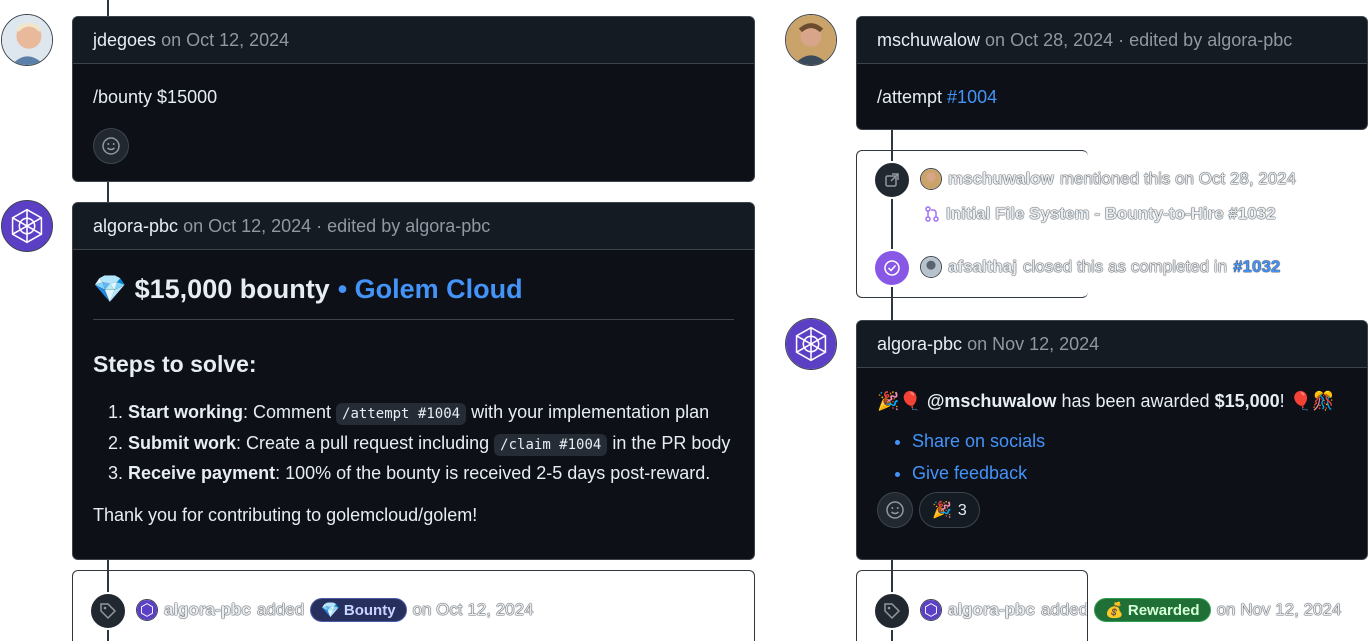 This screenshot has width=1369, height=641. I want to click on comment-header: jdegoes on Oct 12, 2024, so click(413, 40).